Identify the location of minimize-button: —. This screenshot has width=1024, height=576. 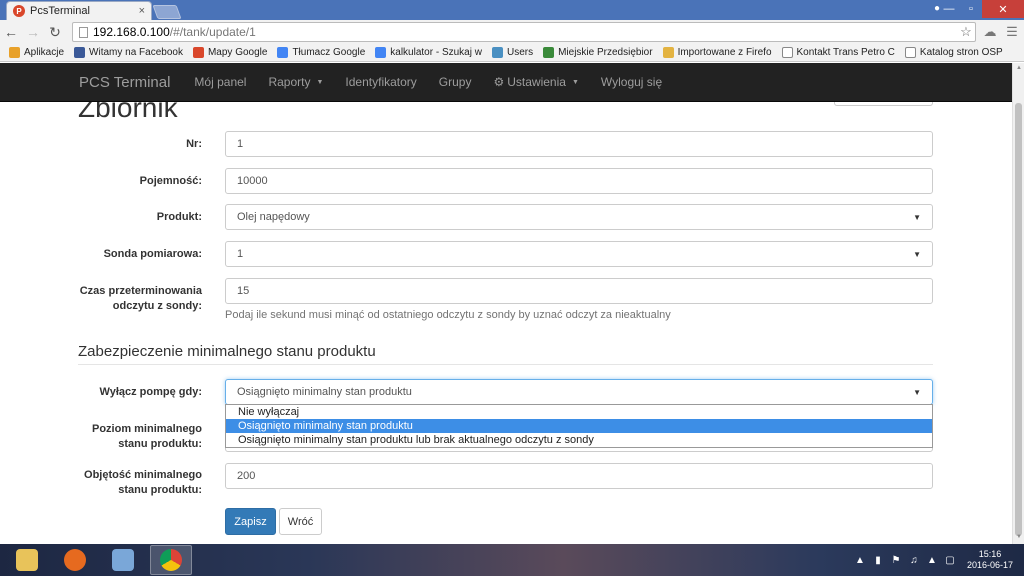
(949, 9).